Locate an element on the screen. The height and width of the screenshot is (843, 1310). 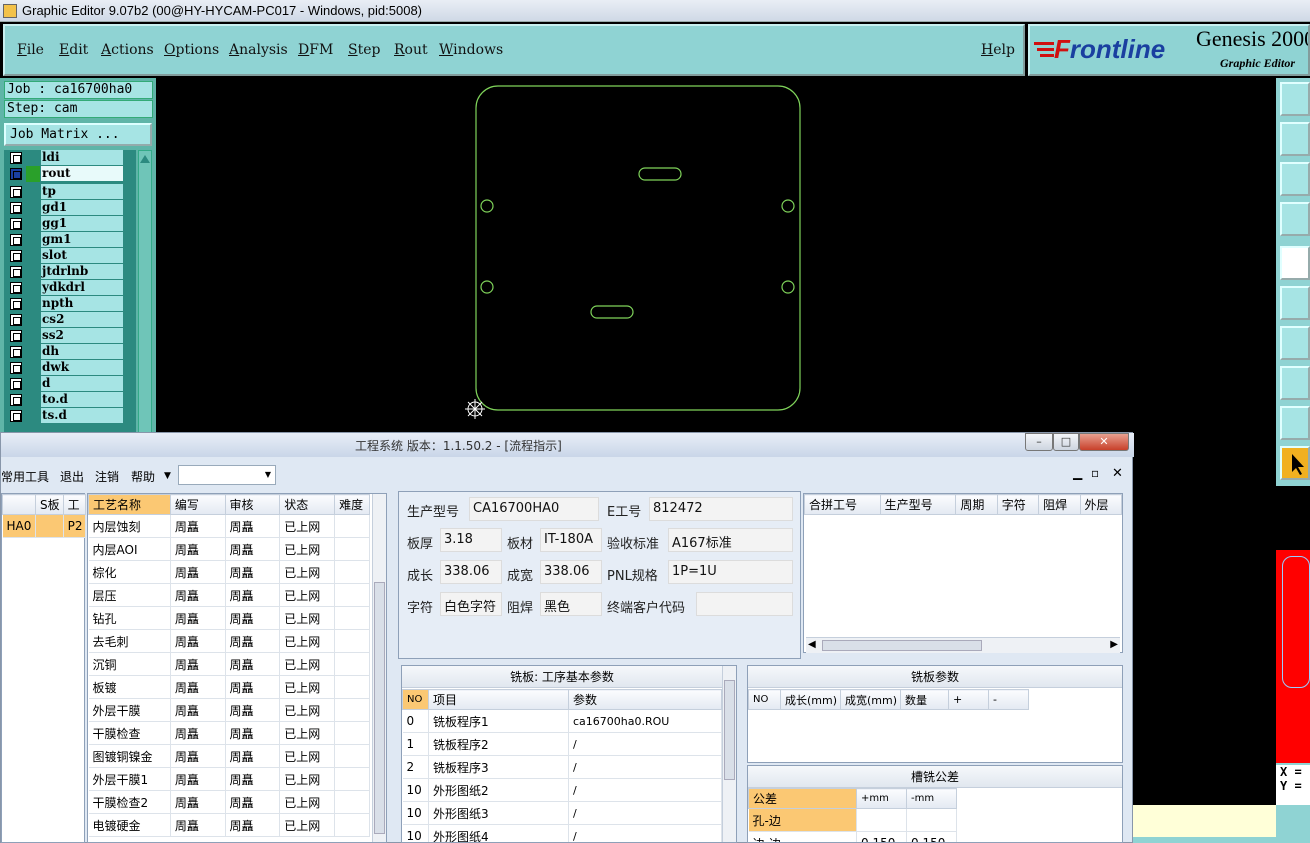
layer-row: npth is located at coordinates (70, 304).